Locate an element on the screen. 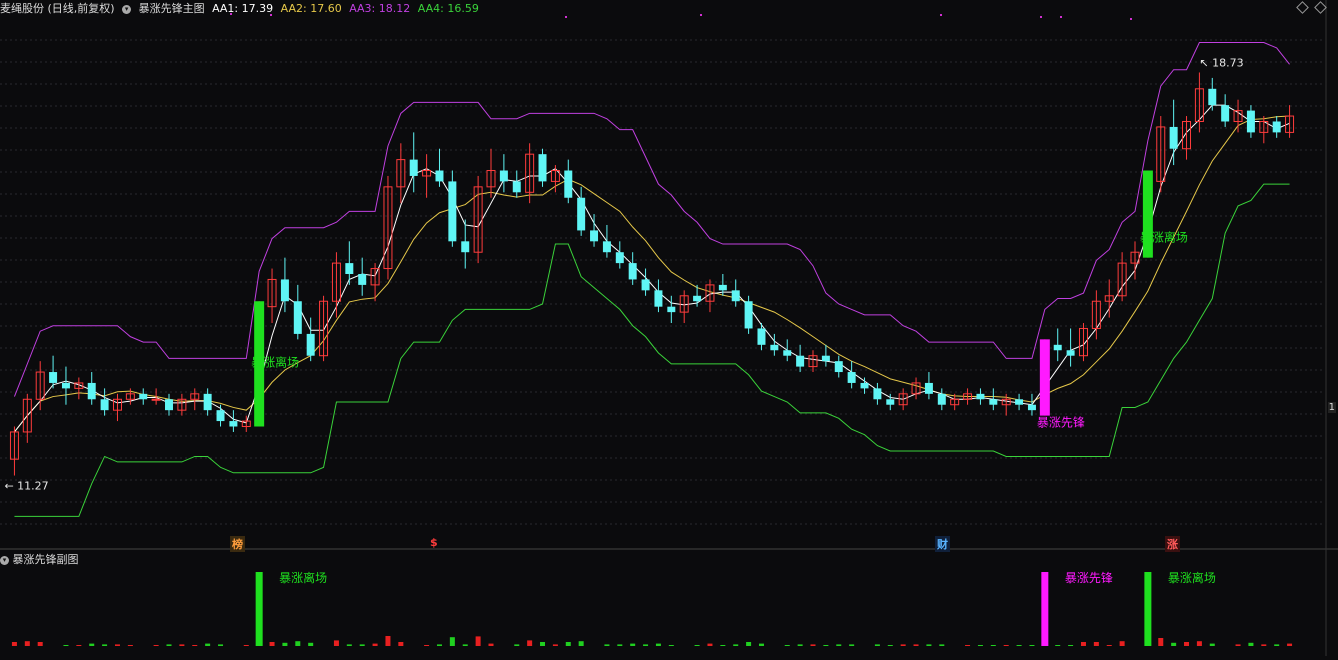 The image size is (1338, 660). aa1-value: AA1: 17.39 is located at coordinates (243, 8).